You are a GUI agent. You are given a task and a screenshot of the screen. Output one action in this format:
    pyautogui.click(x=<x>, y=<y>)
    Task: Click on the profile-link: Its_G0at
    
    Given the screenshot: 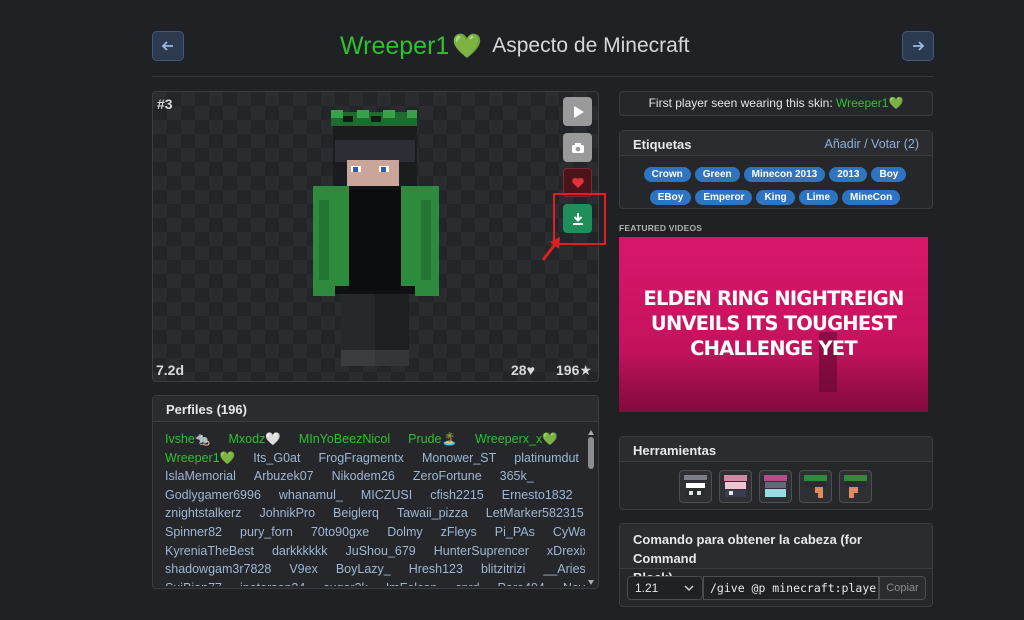 What is the action you would take?
    pyautogui.click(x=276, y=458)
    